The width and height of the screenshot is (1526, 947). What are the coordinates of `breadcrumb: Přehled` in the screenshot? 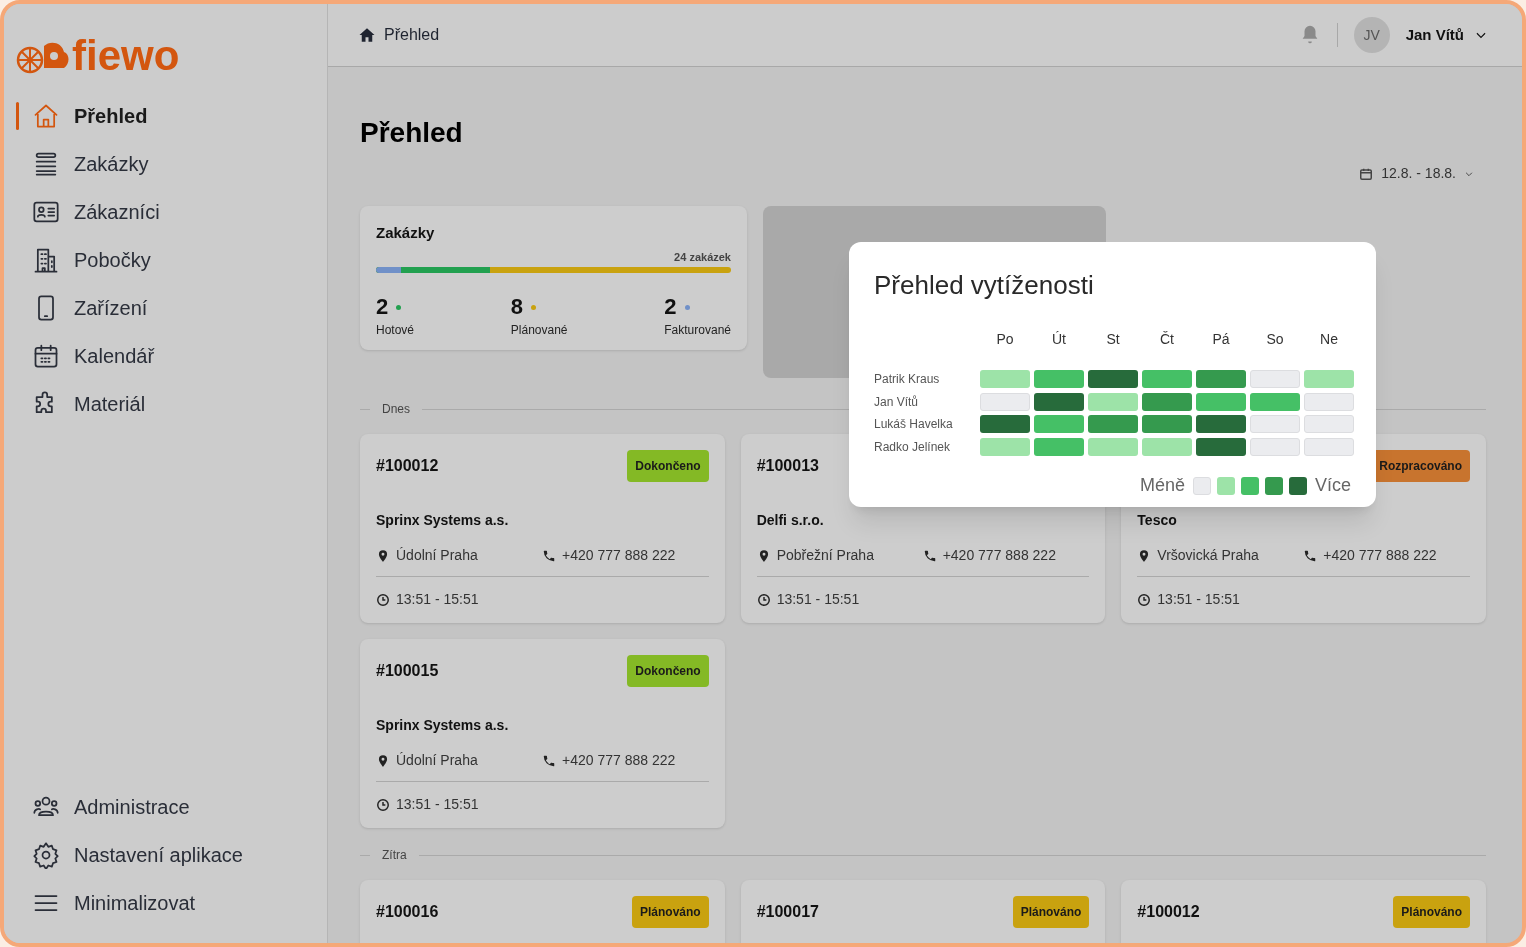 It's located at (412, 35).